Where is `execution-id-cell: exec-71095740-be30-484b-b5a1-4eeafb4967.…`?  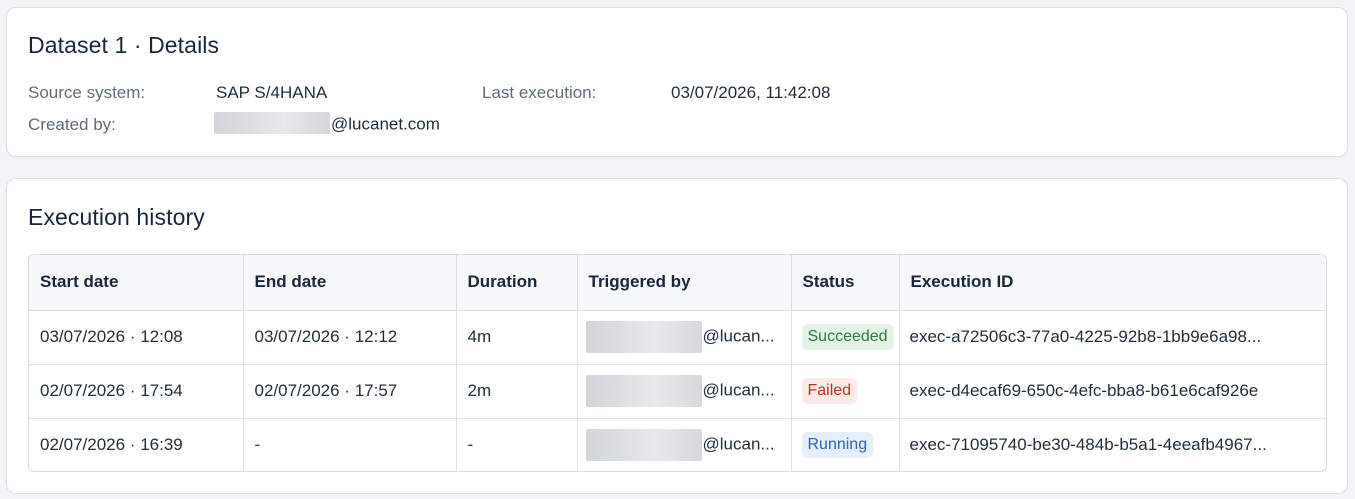
execution-id-cell: exec-71095740-be30-484b-b5a1-4eeafb4967.… is located at coordinates (1088, 445).